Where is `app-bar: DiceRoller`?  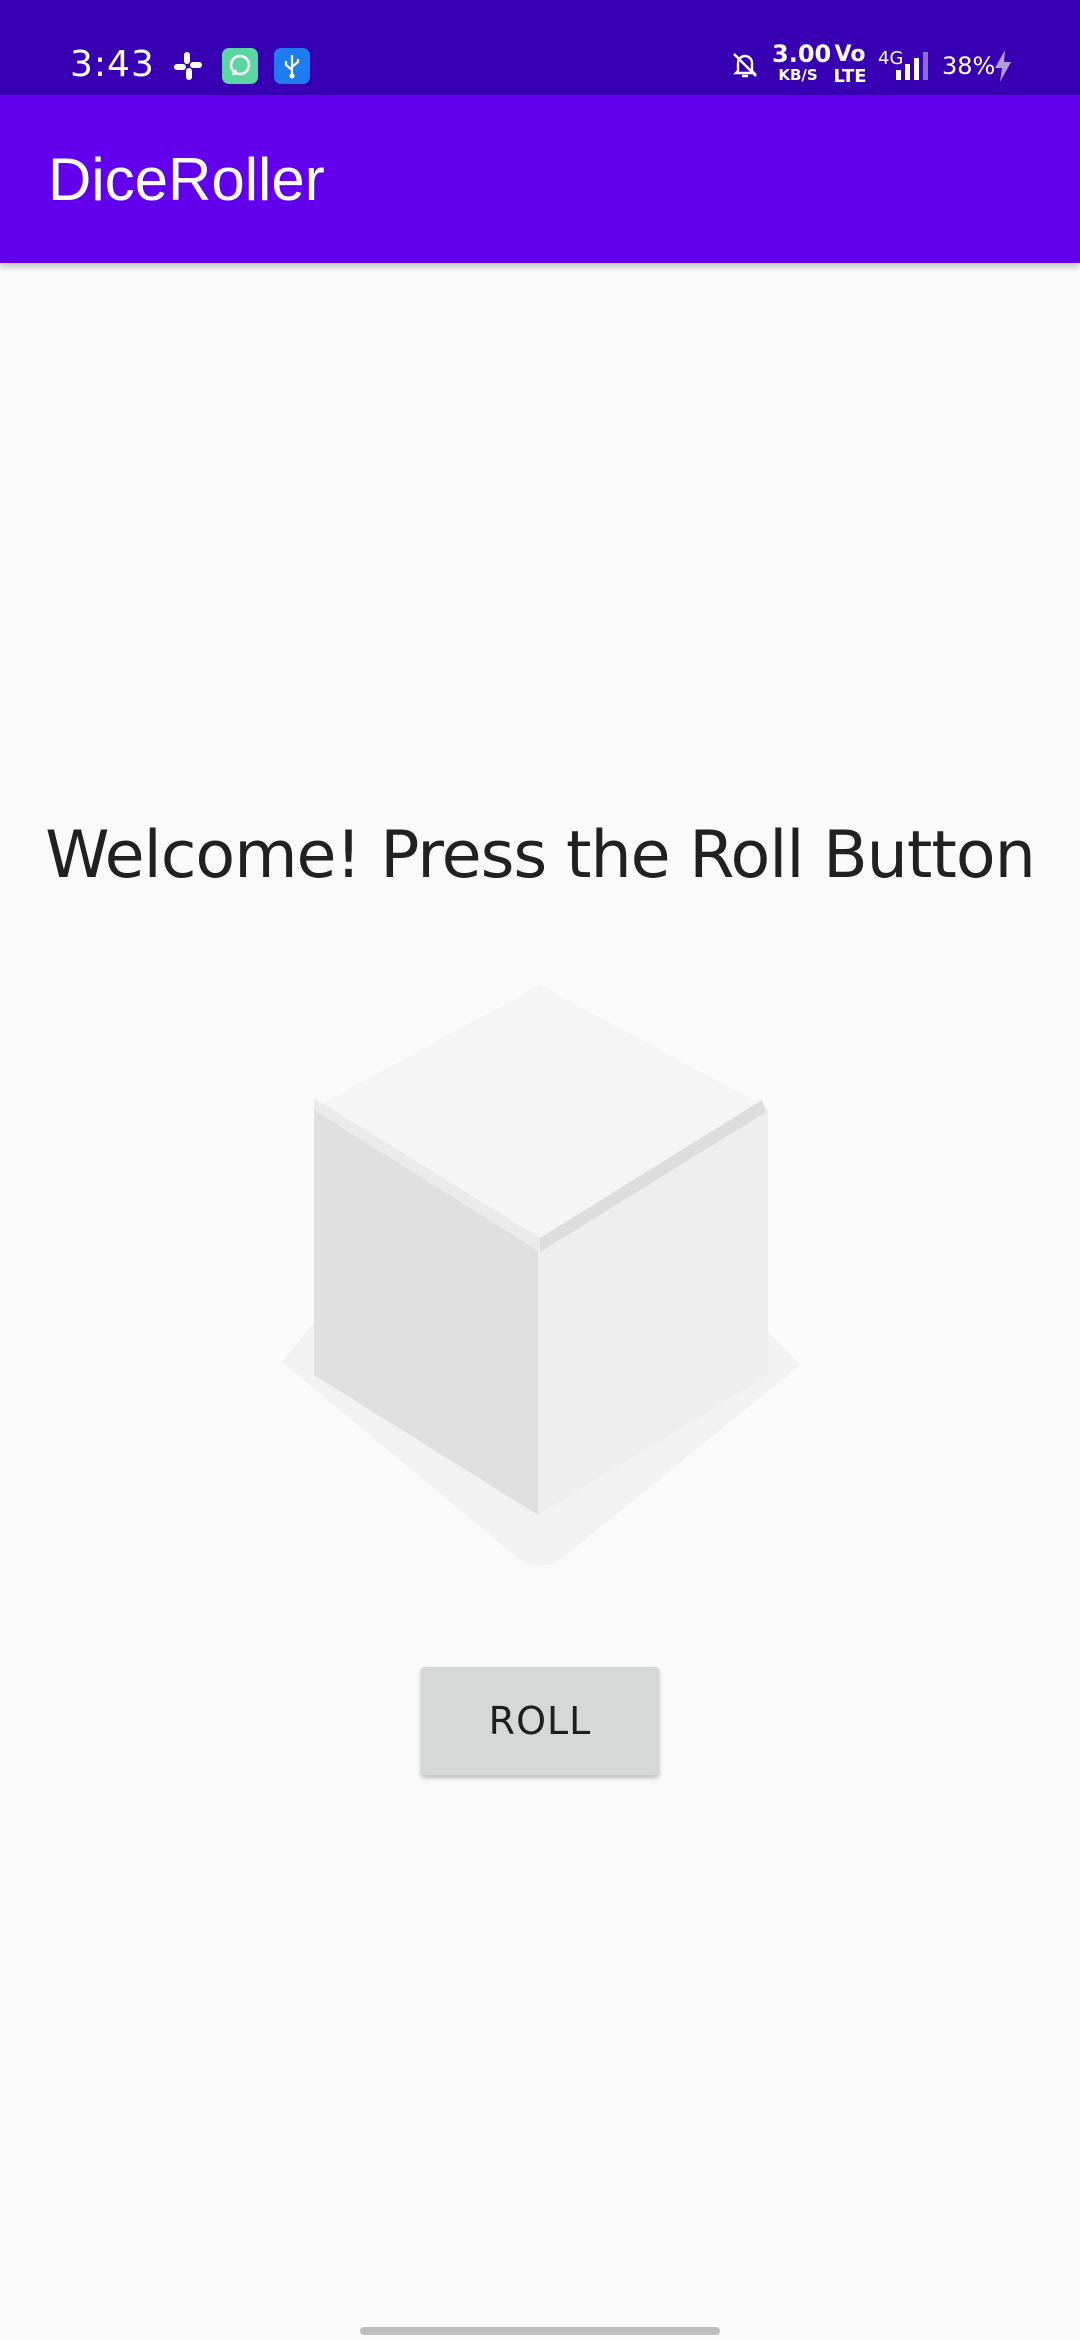
app-bar: DiceRoller is located at coordinates (540, 179).